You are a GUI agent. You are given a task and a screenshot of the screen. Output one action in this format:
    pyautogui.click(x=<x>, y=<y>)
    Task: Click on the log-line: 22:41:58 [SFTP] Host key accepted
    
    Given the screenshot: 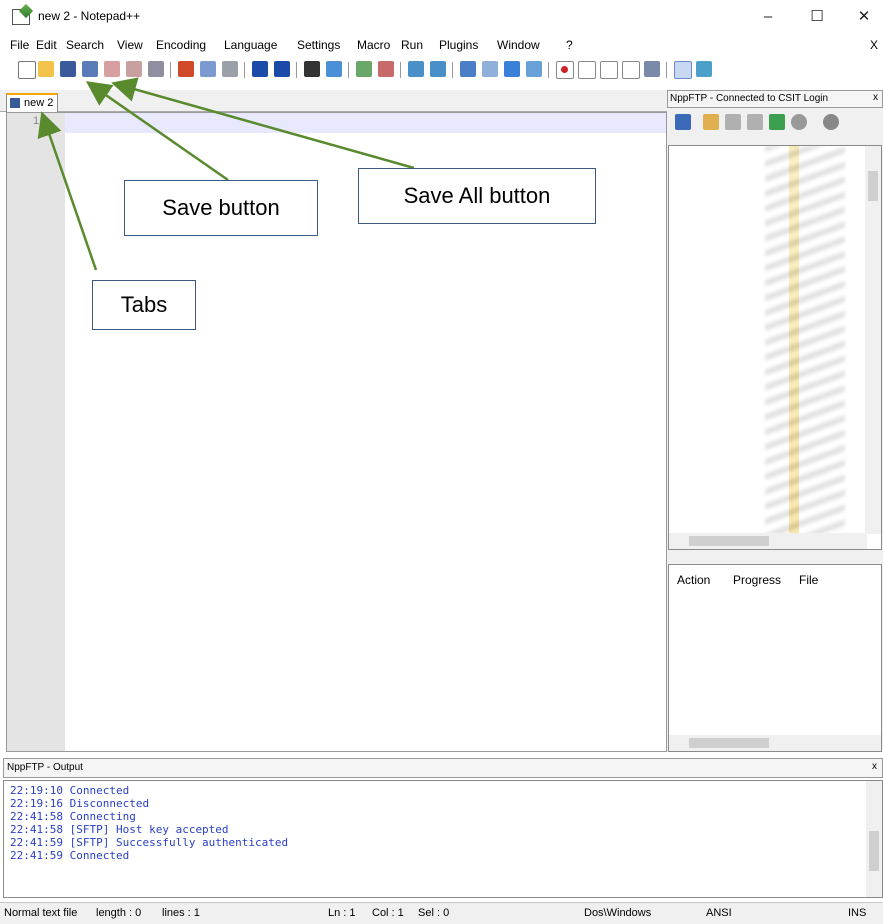 What is the action you would take?
    pyautogui.click(x=119, y=829)
    